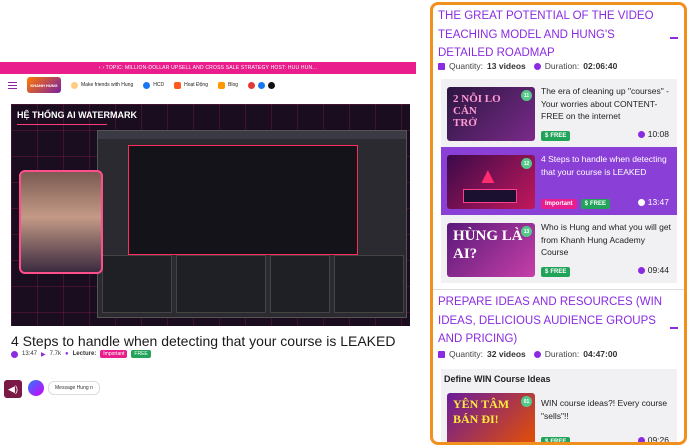 This screenshot has height=446, width=688. I want to click on lesson-thumbnail: HÙNG LÀ AI? 13, so click(491, 250).